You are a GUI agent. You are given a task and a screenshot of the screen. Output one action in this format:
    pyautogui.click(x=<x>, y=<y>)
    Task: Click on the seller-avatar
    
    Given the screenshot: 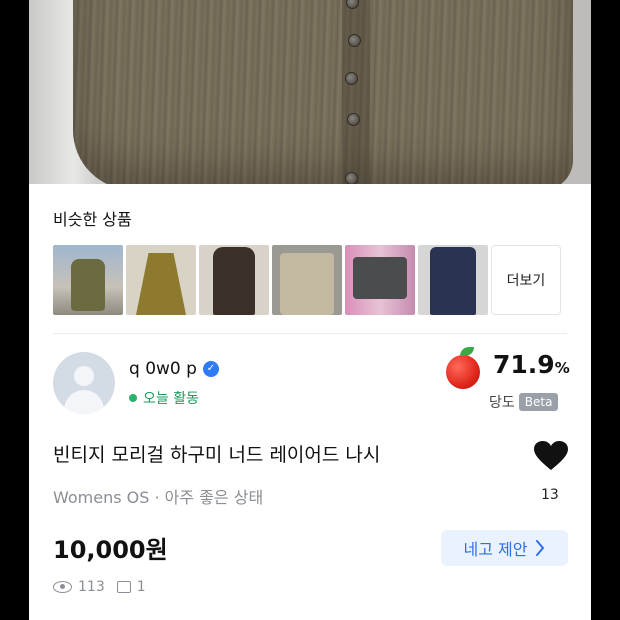 What is the action you would take?
    pyautogui.click(x=84, y=383)
    